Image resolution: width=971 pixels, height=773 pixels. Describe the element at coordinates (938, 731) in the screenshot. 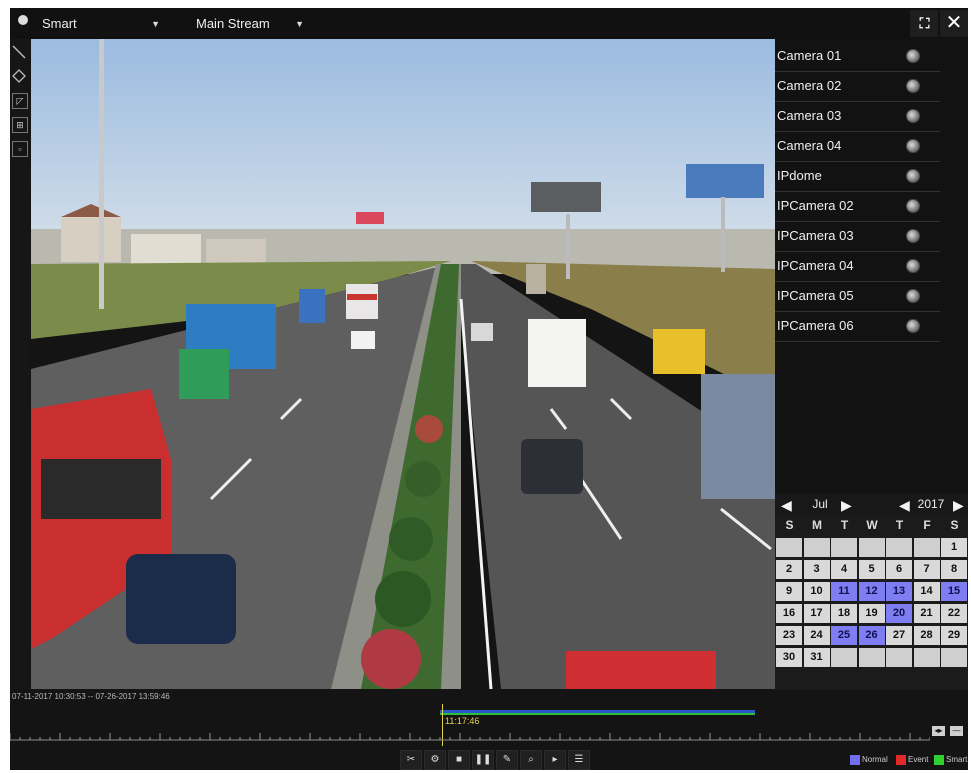

I see `zoom-out-button: ◂▸` at that location.